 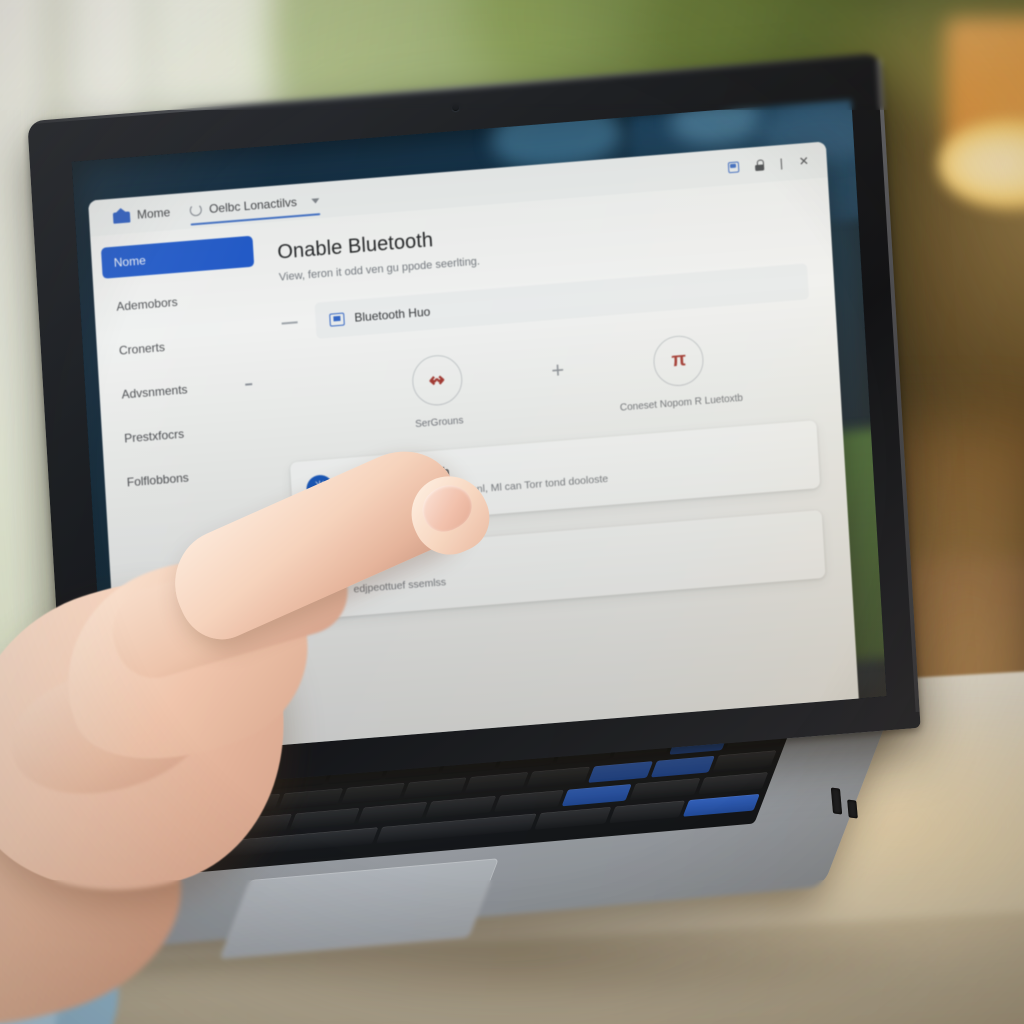 I want to click on audio-port, so click(x=852, y=809).